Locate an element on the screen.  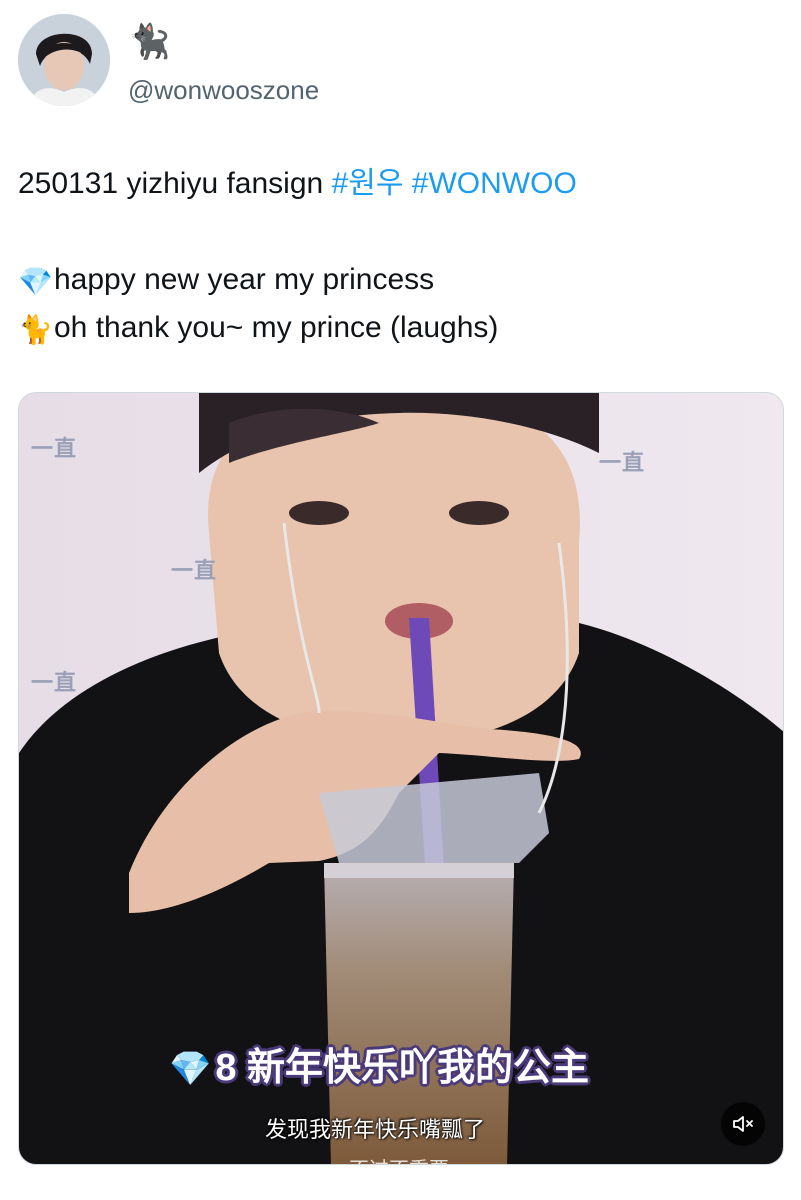
display-name: 🐈‍⬛ is located at coordinates (149, 42).